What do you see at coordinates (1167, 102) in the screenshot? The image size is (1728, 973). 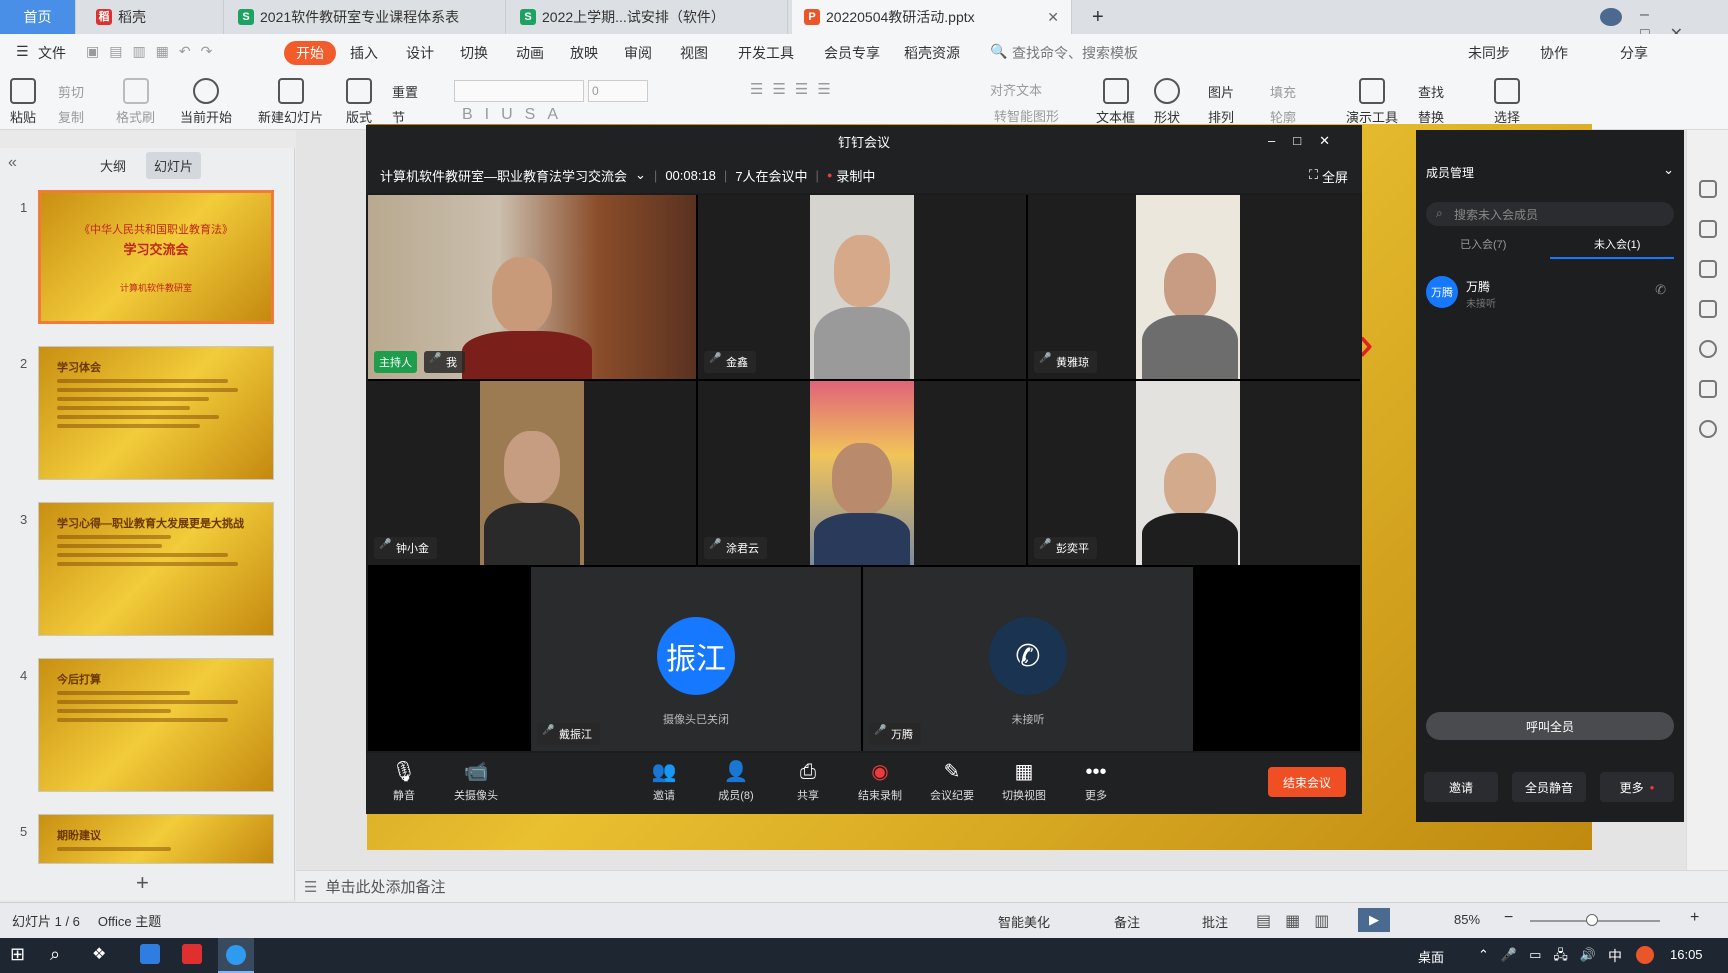 I see `shape-button: 形状` at bounding box center [1167, 102].